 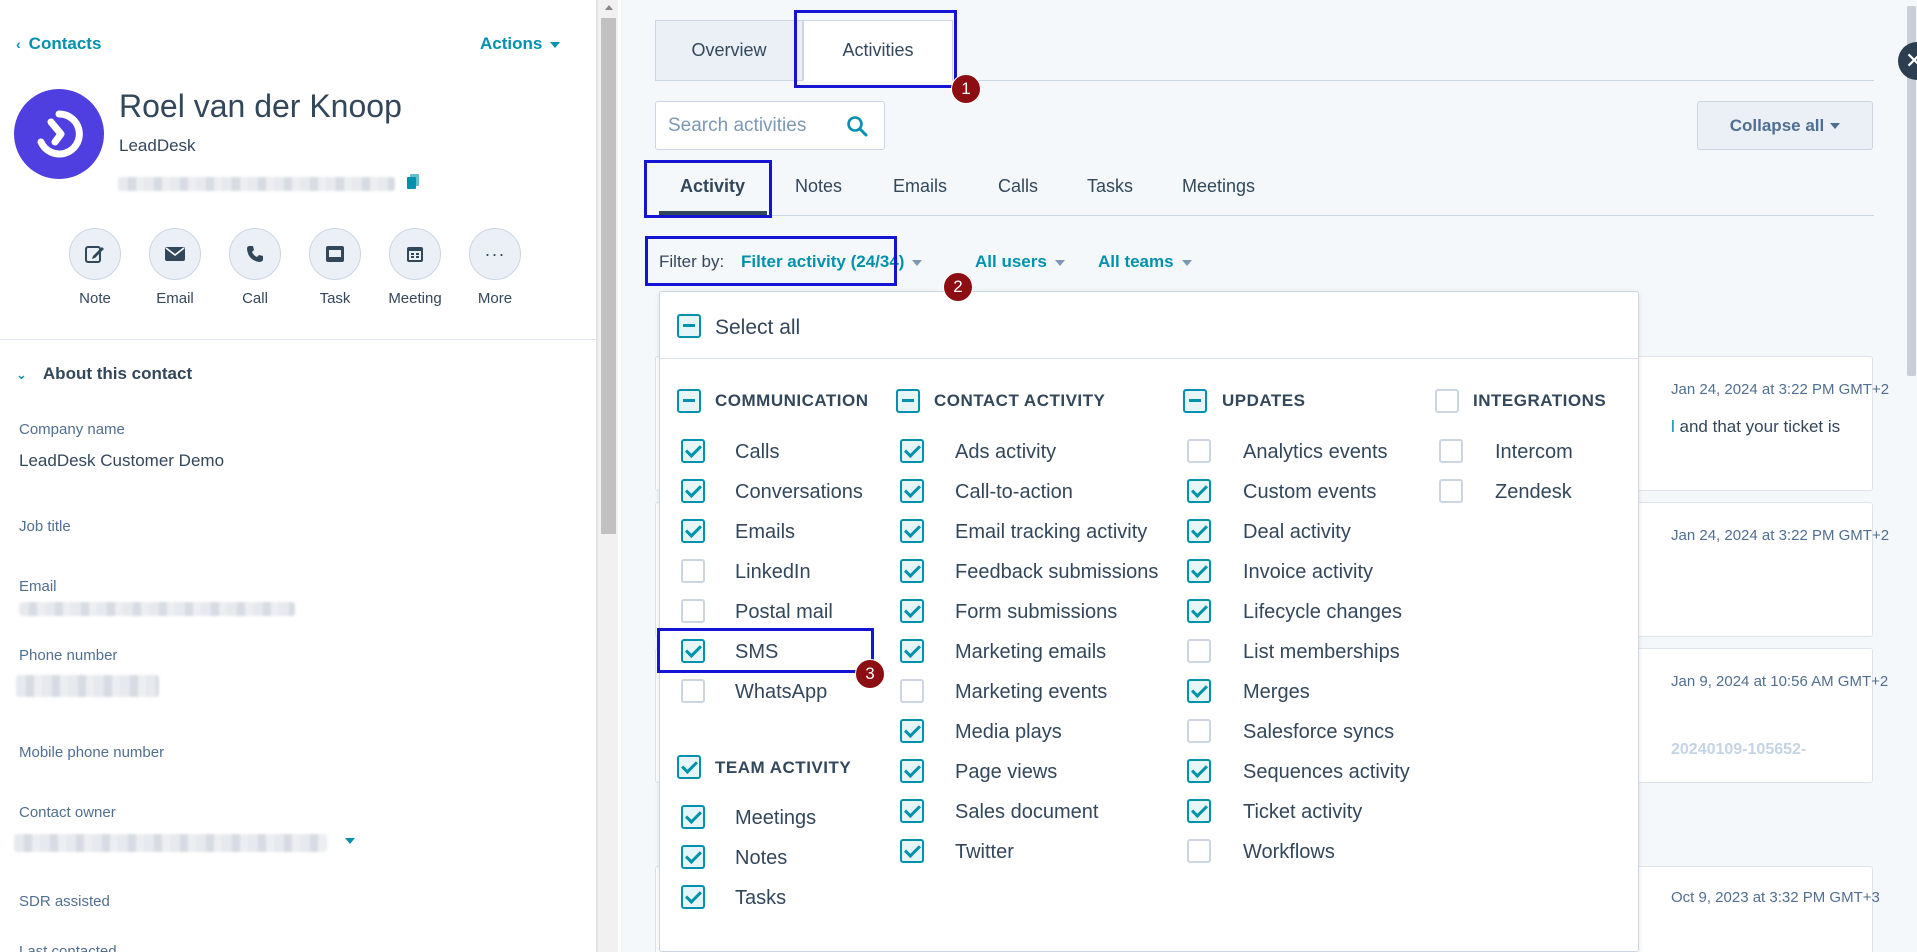 I want to click on sms-checkbox, so click(x=693, y=651).